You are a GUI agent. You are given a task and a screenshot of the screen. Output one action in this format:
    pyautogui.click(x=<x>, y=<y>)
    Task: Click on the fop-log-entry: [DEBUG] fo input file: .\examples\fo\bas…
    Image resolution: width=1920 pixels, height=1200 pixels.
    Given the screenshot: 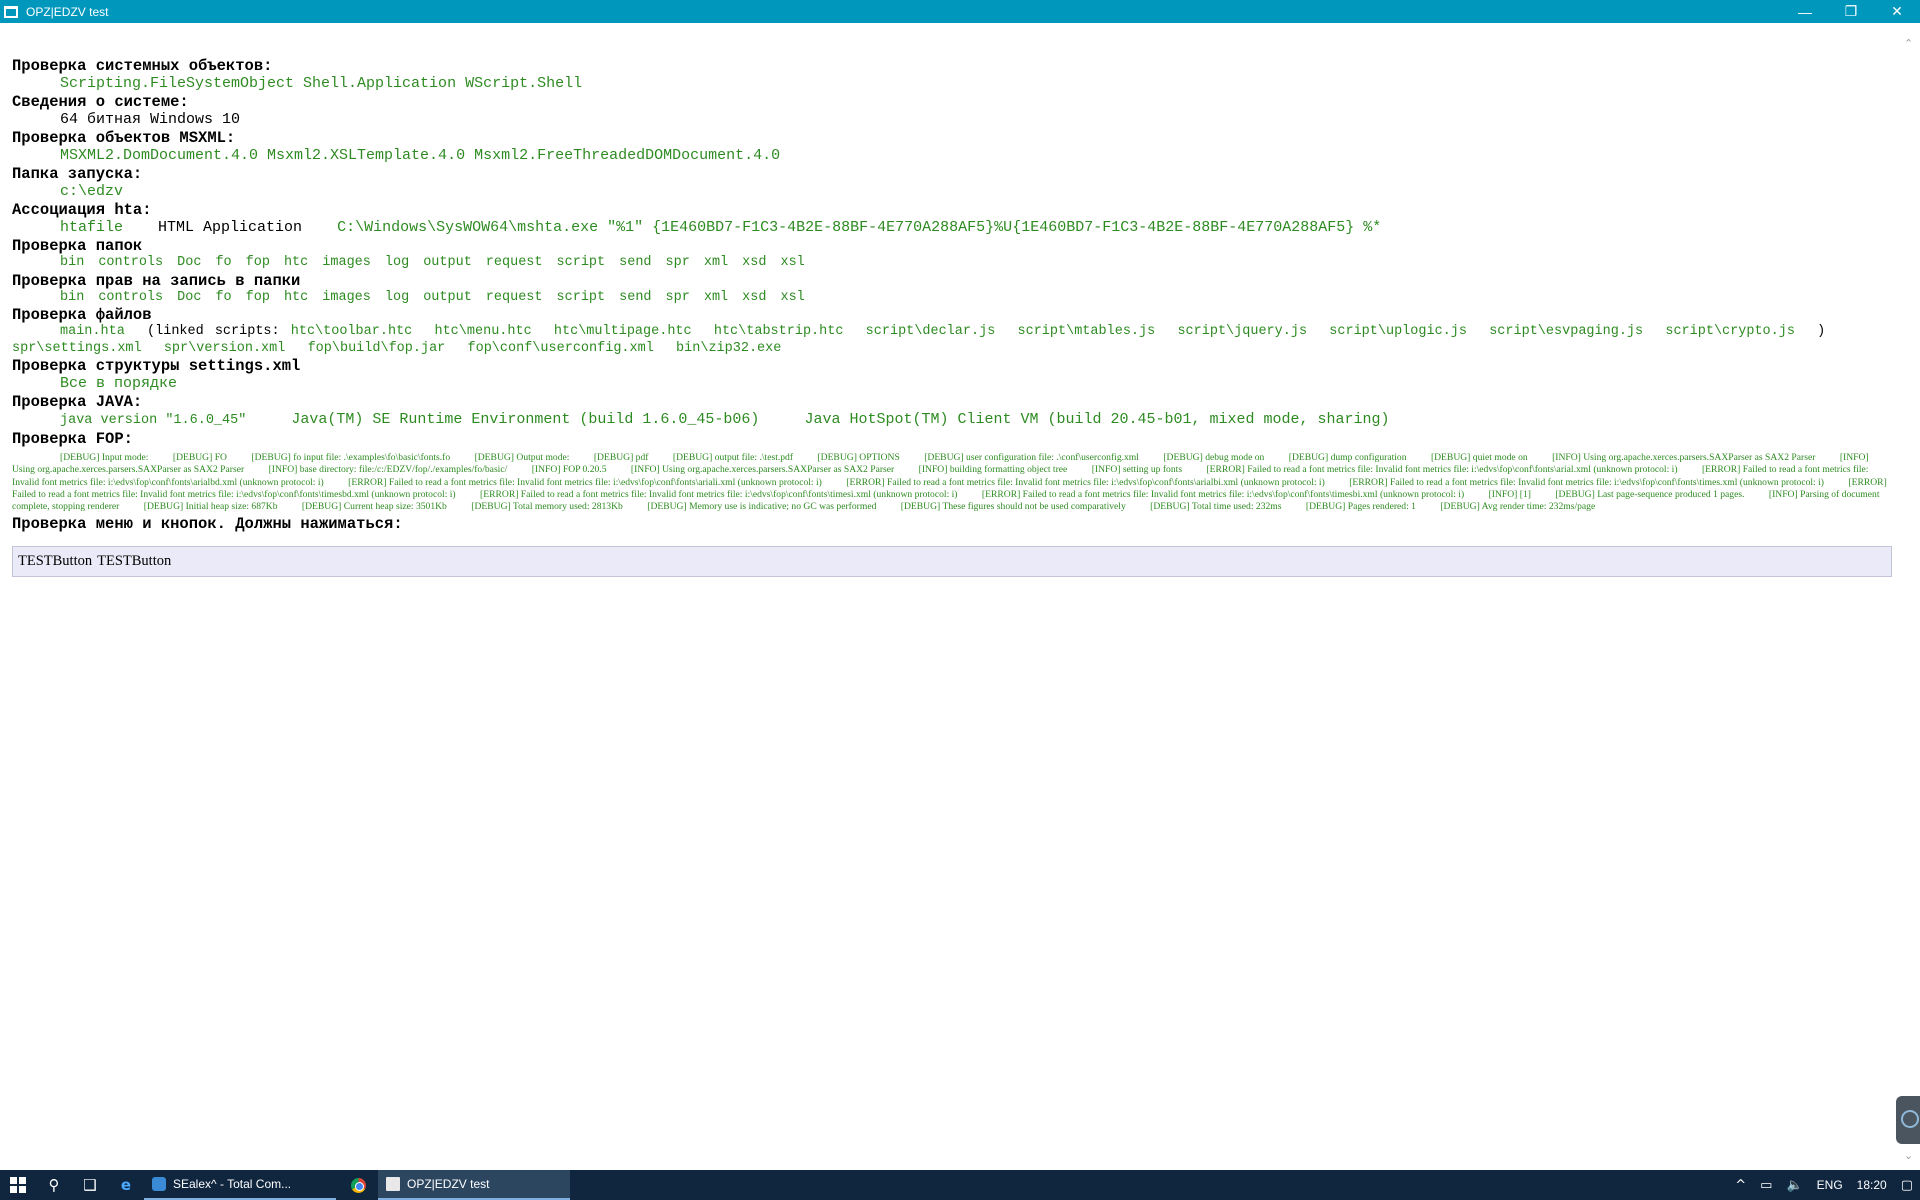 What is the action you would take?
    pyautogui.click(x=351, y=457)
    